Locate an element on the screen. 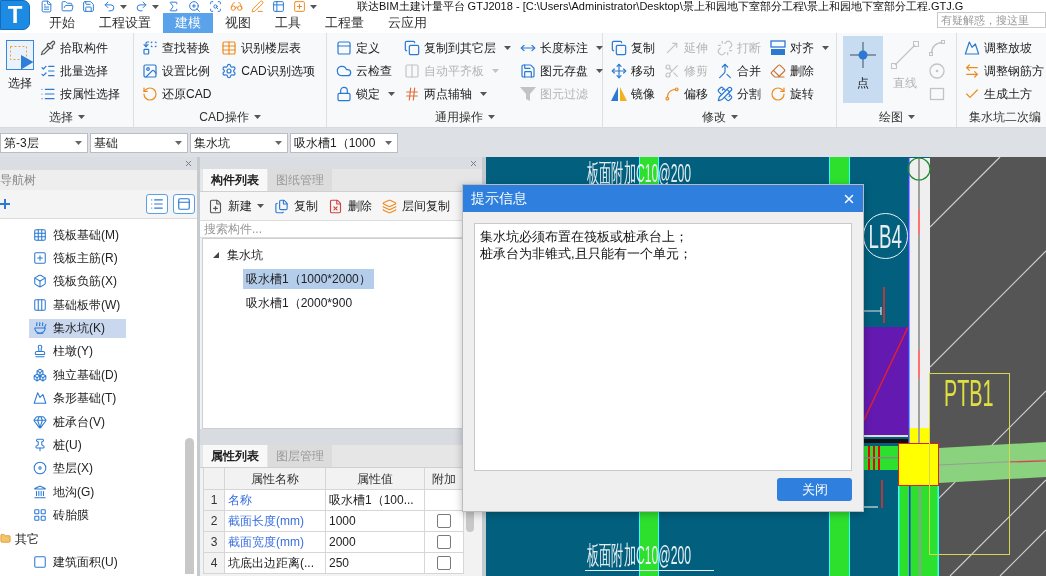 This screenshot has height=576, width=1046. menu-tab: 开始 is located at coordinates (62, 23).